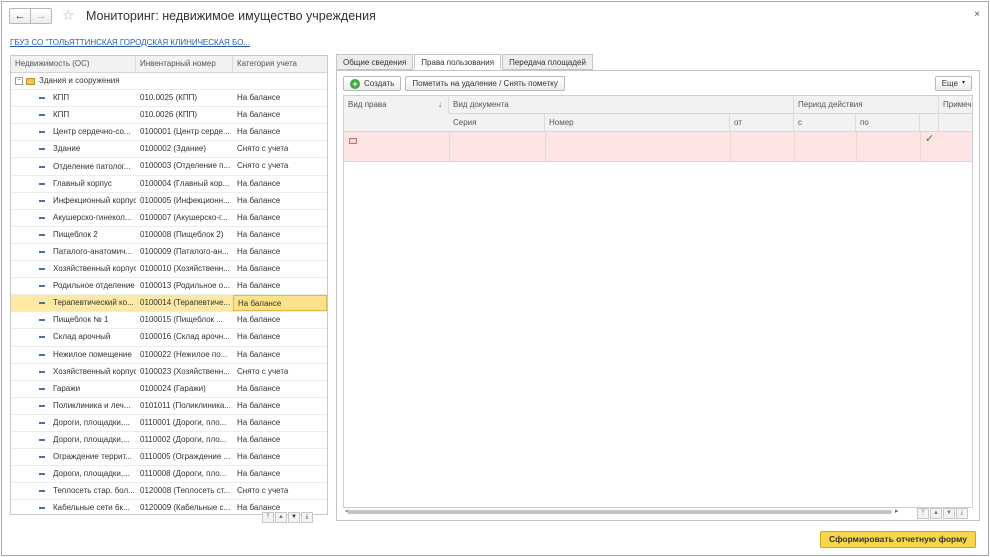 The image size is (990, 557). Describe the element at coordinates (73, 64) in the screenshot. I see `column-header-property: Недвижимость (ОС)` at that location.